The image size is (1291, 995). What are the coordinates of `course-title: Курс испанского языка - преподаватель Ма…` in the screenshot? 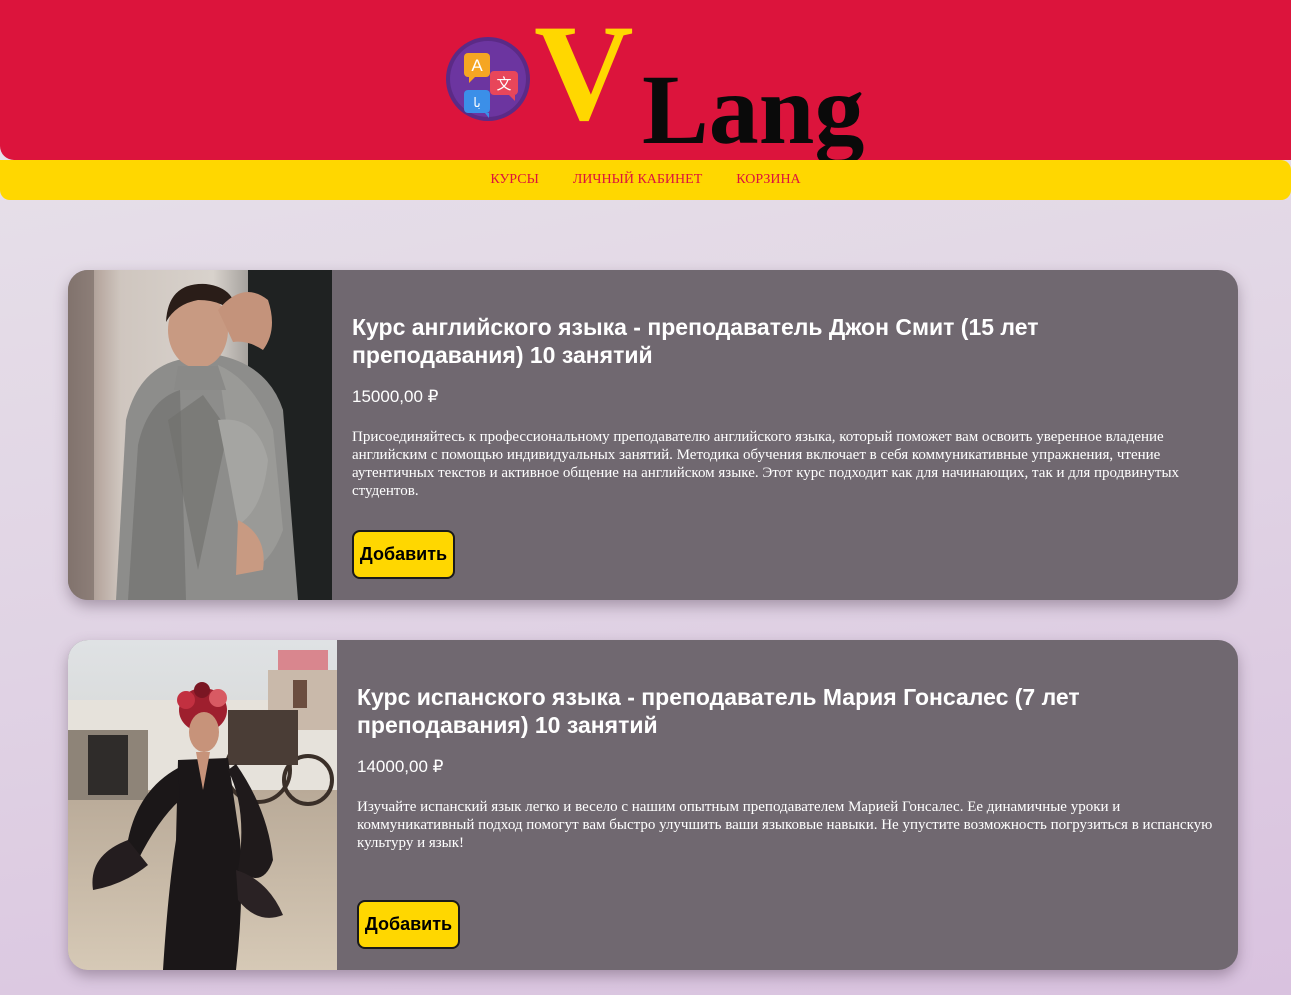 It's located at (718, 711).